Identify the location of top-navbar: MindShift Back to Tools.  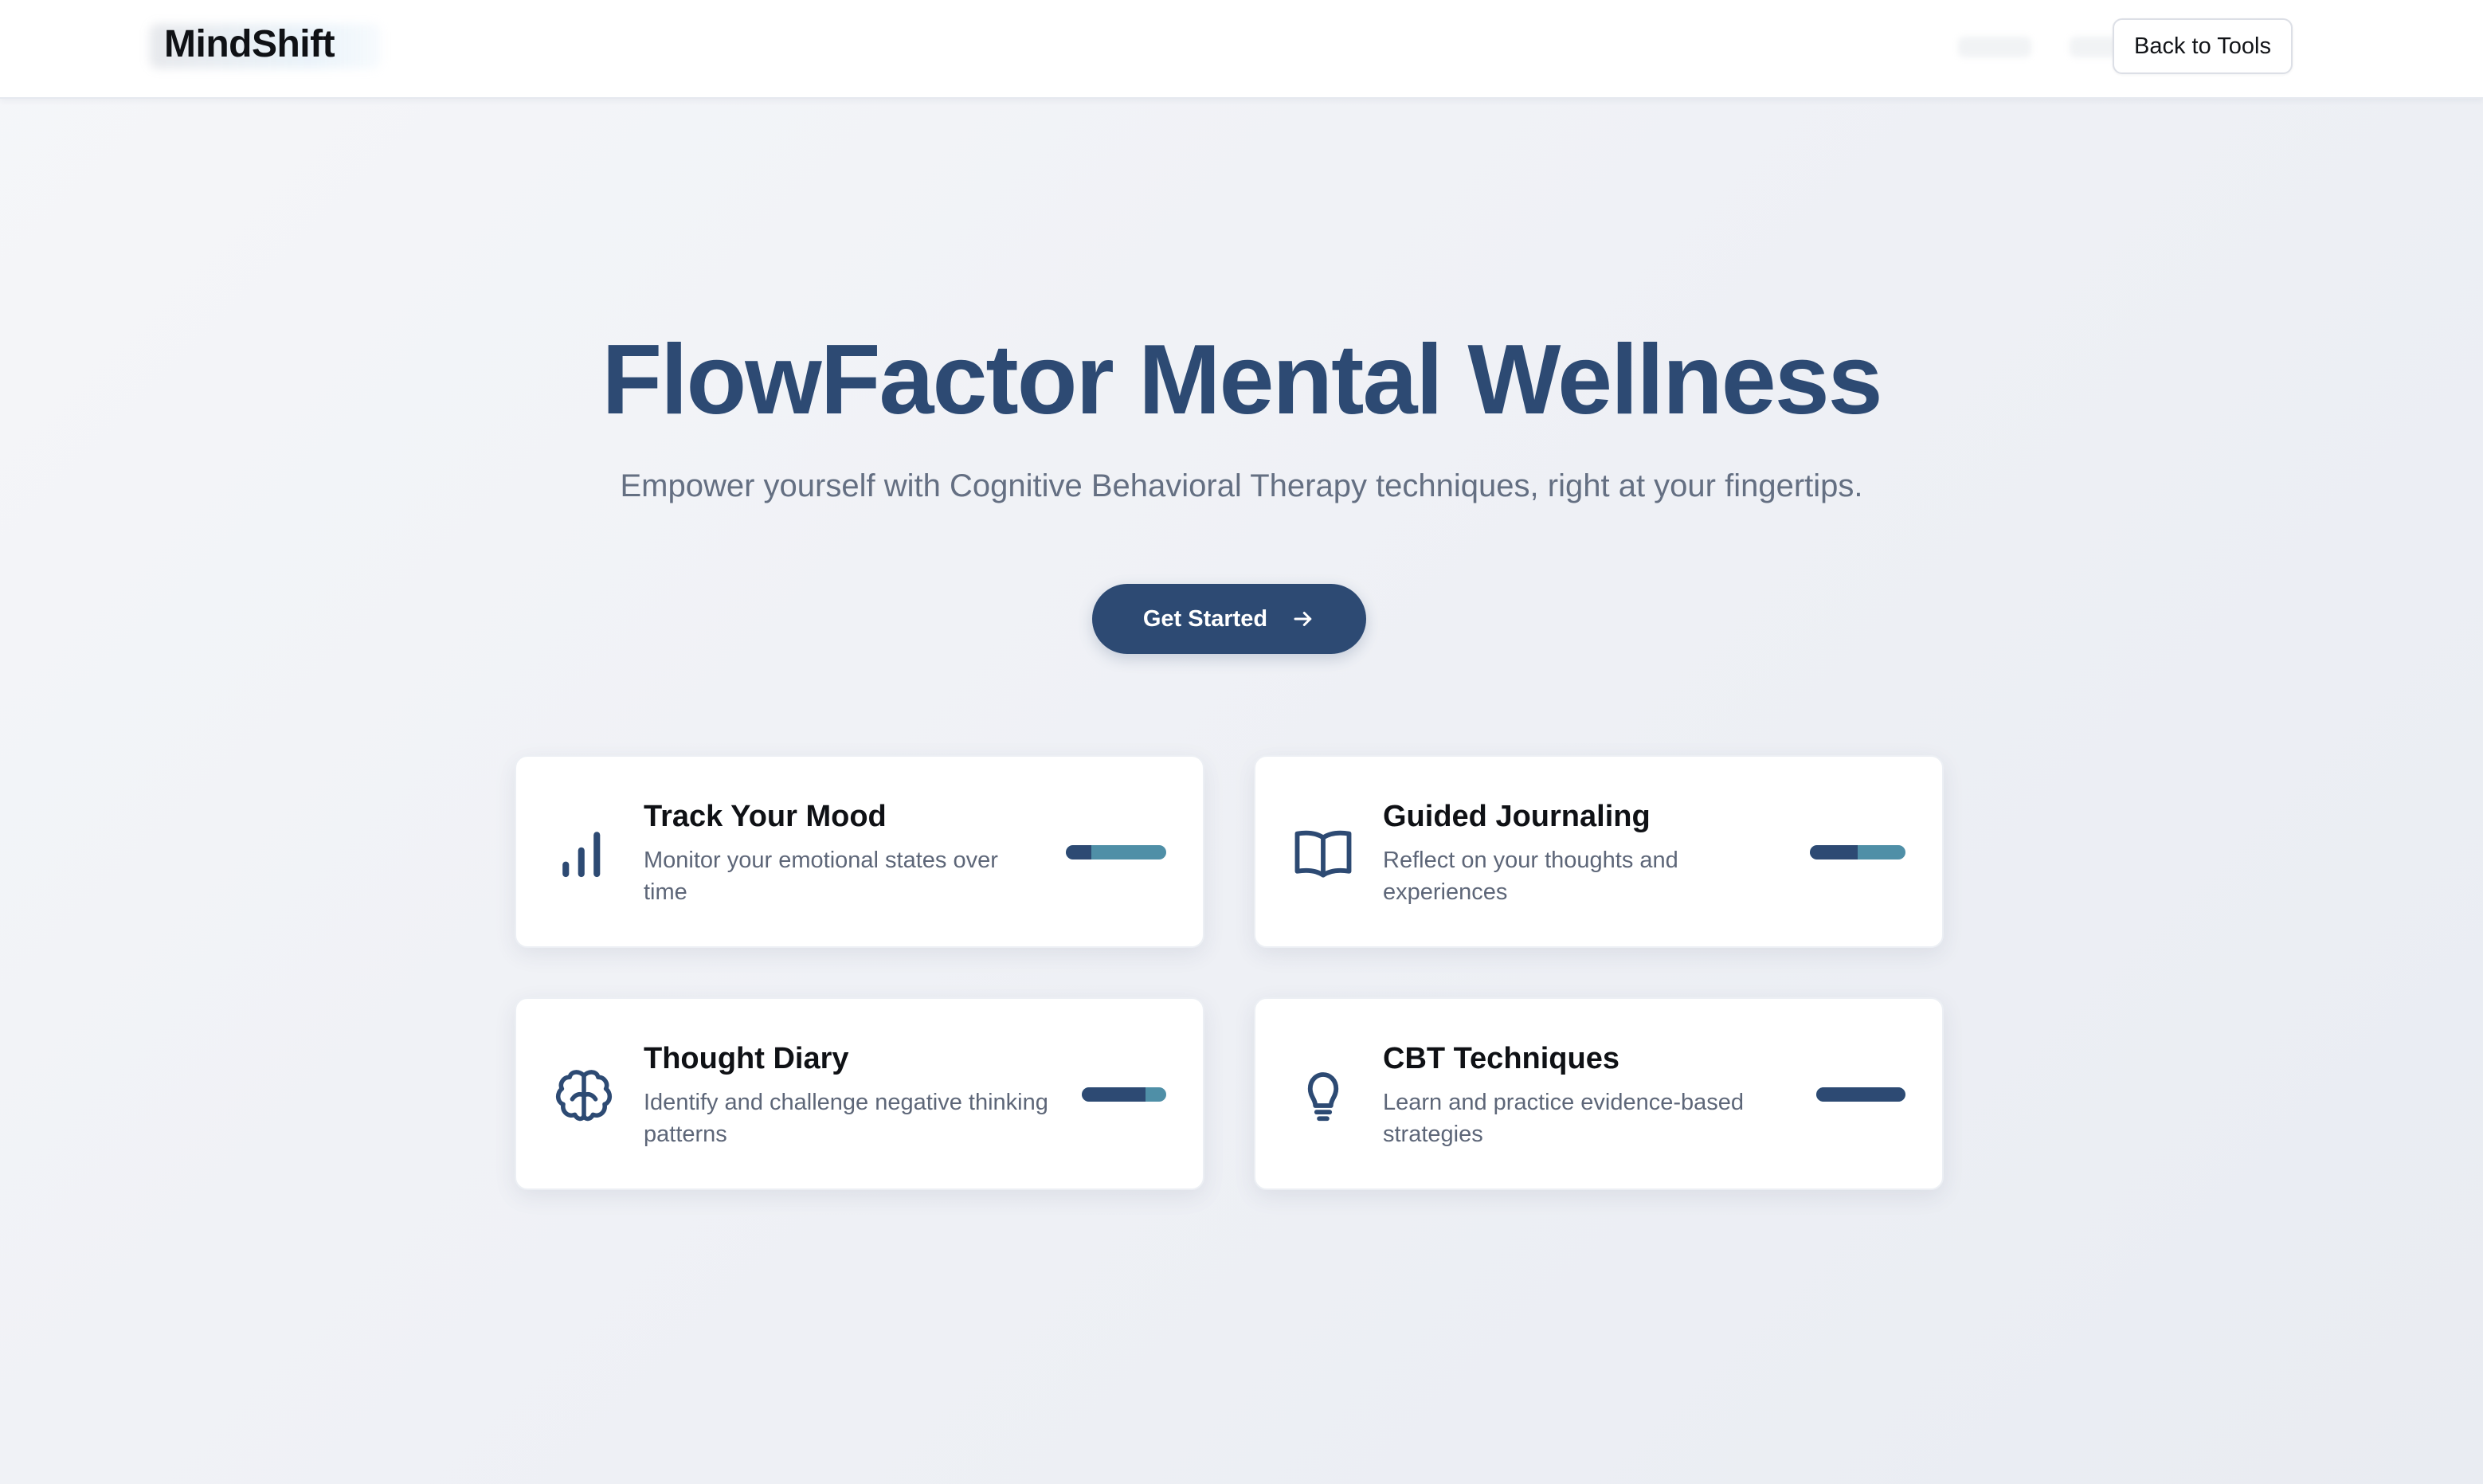
(1241, 50).